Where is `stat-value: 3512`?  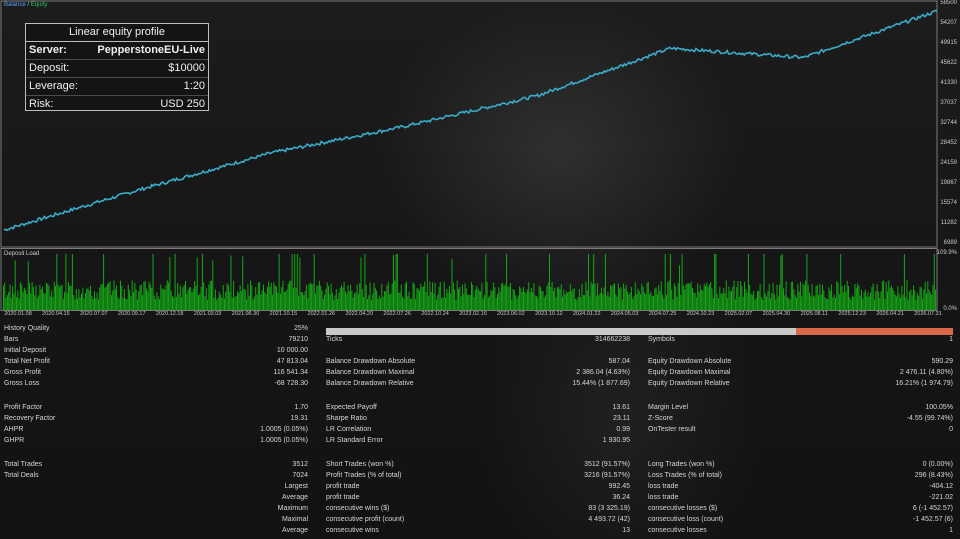 stat-value: 3512 is located at coordinates (300, 464).